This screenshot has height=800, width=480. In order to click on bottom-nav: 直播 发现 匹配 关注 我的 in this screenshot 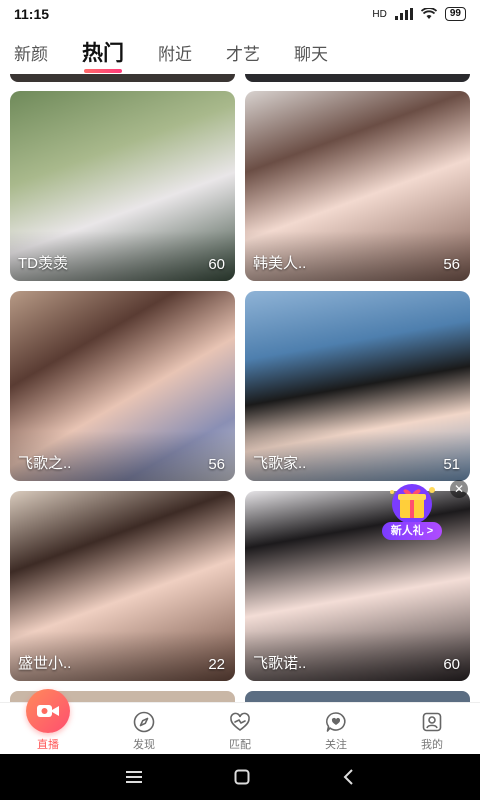, I will do `click(240, 722)`.